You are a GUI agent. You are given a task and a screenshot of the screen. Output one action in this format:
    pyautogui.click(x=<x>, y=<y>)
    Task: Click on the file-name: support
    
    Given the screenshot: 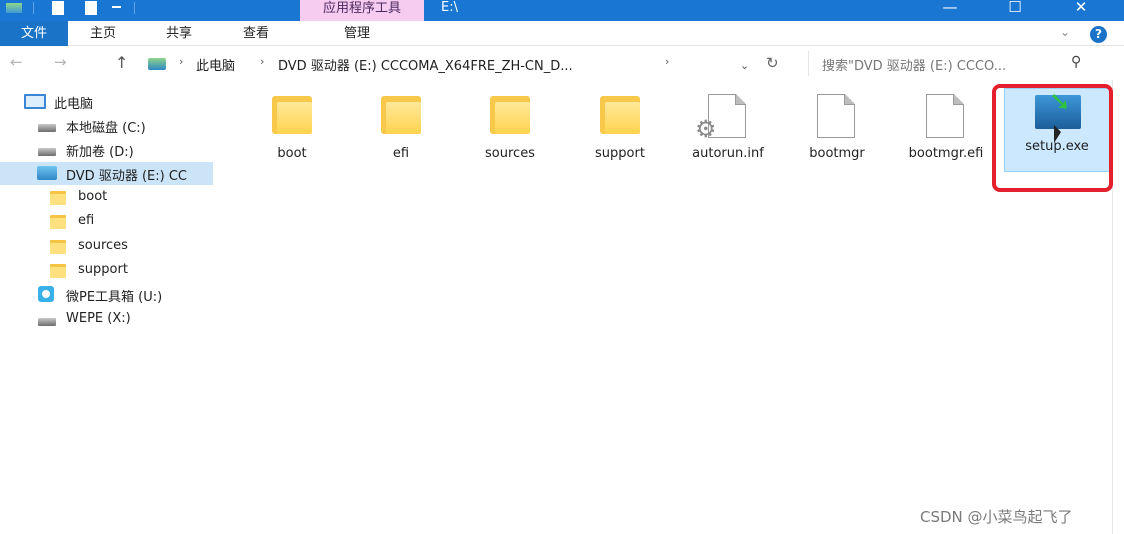 What is the action you would take?
    pyautogui.click(x=620, y=153)
    